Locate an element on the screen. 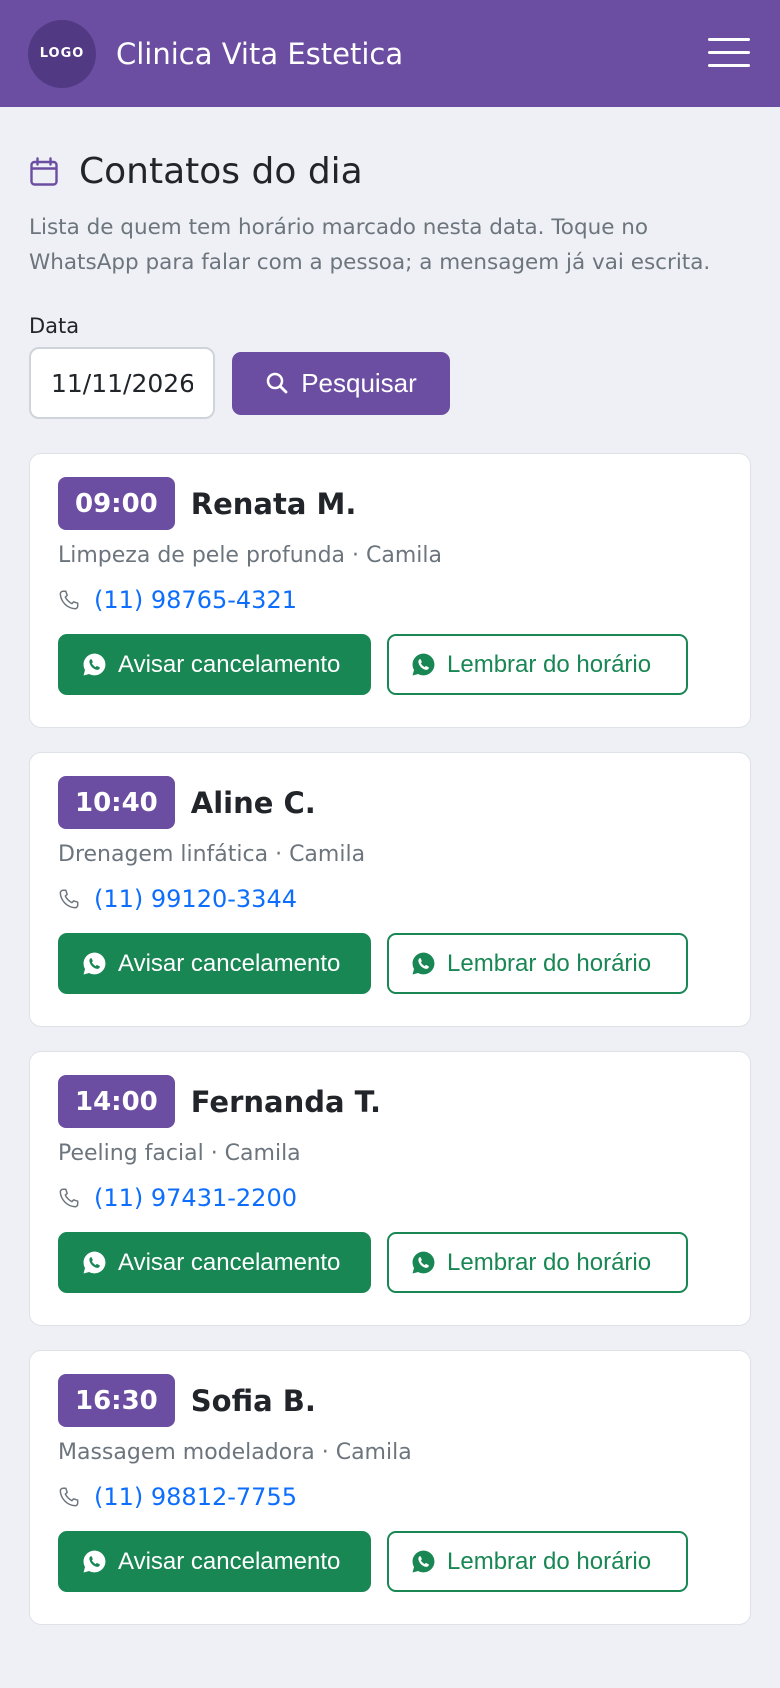 The width and height of the screenshot is (780, 1688). phone-row: (11) 98812-7755 is located at coordinates (390, 1497).